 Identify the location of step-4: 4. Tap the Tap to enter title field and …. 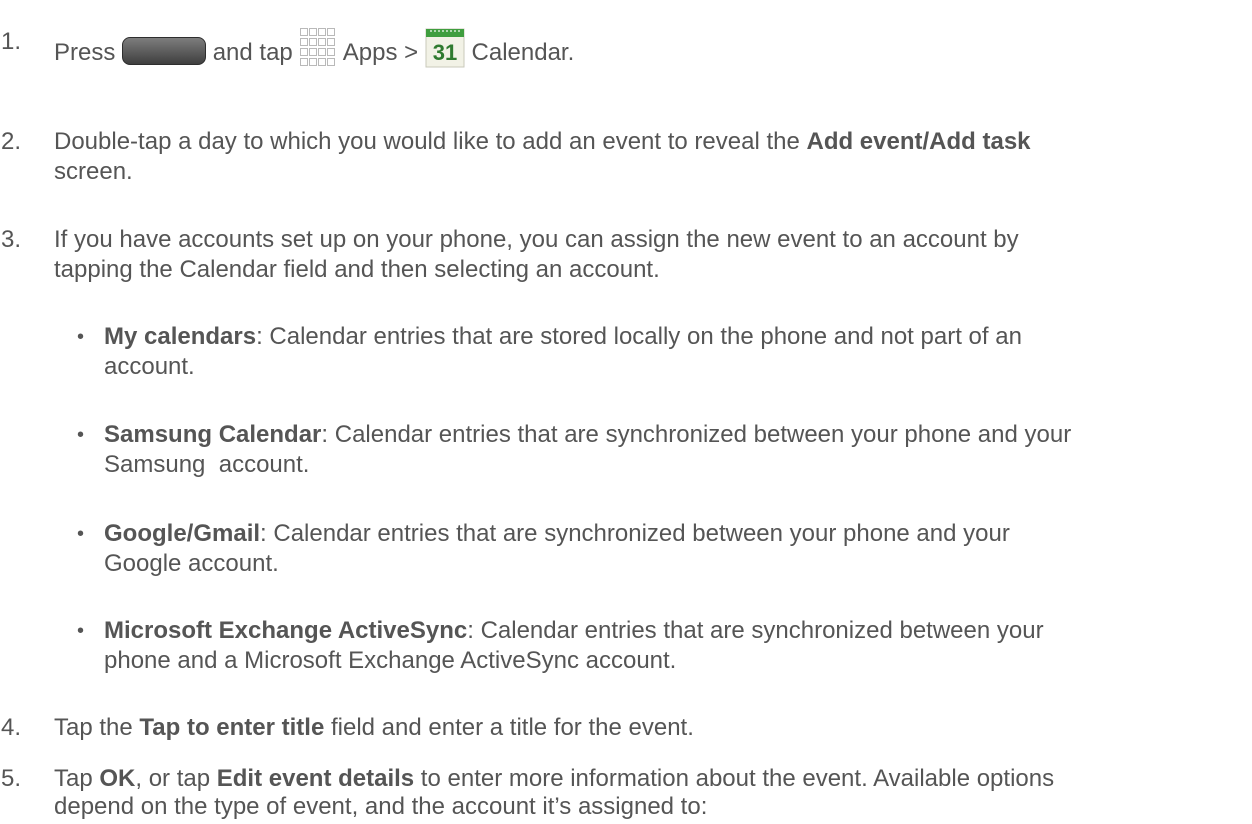
(622, 728).